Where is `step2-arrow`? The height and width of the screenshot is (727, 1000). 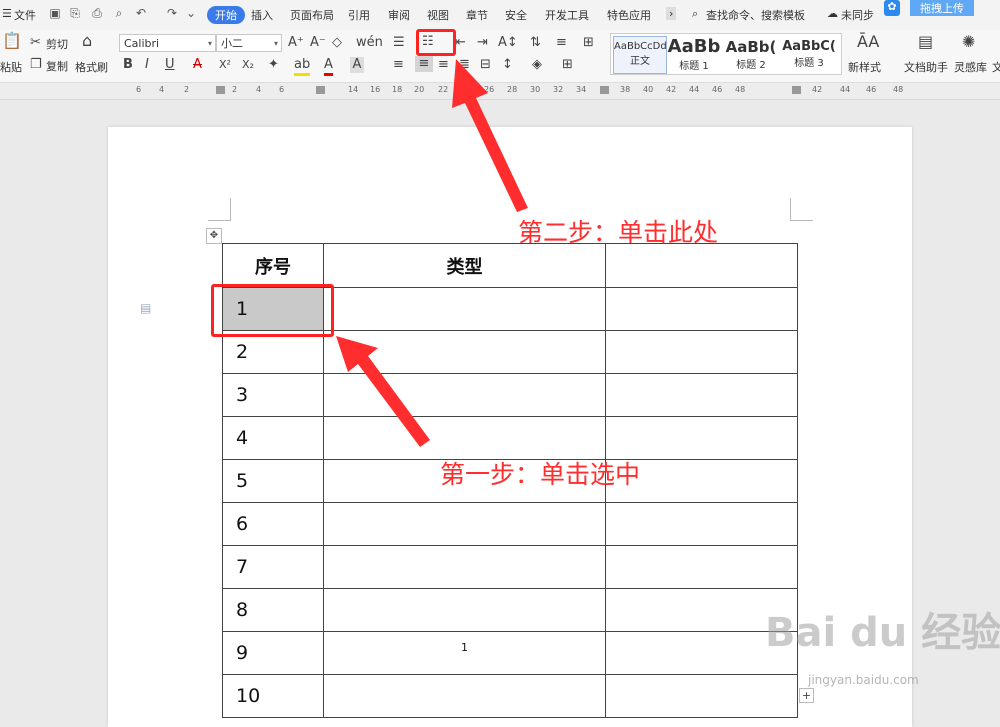
step2-arrow is located at coordinates (490, 135).